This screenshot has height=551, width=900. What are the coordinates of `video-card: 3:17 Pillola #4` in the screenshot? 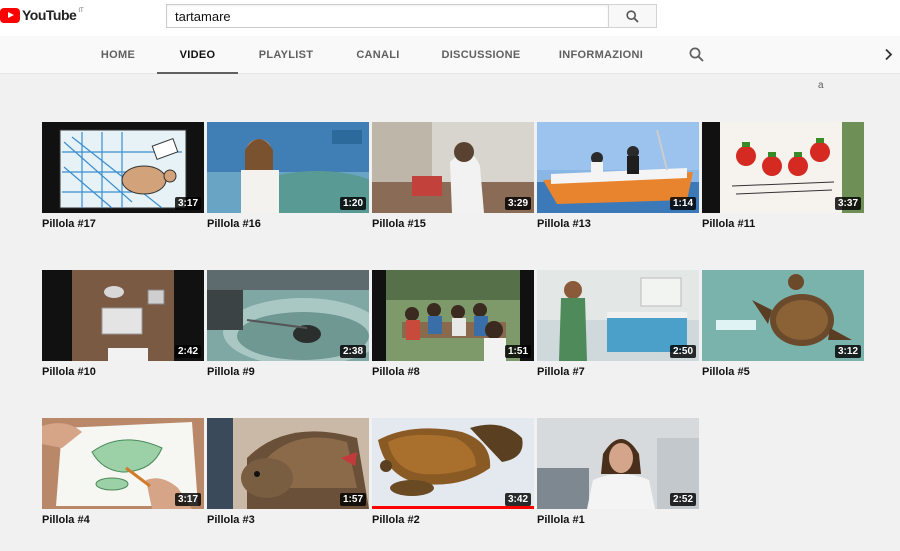 It's located at (123, 472).